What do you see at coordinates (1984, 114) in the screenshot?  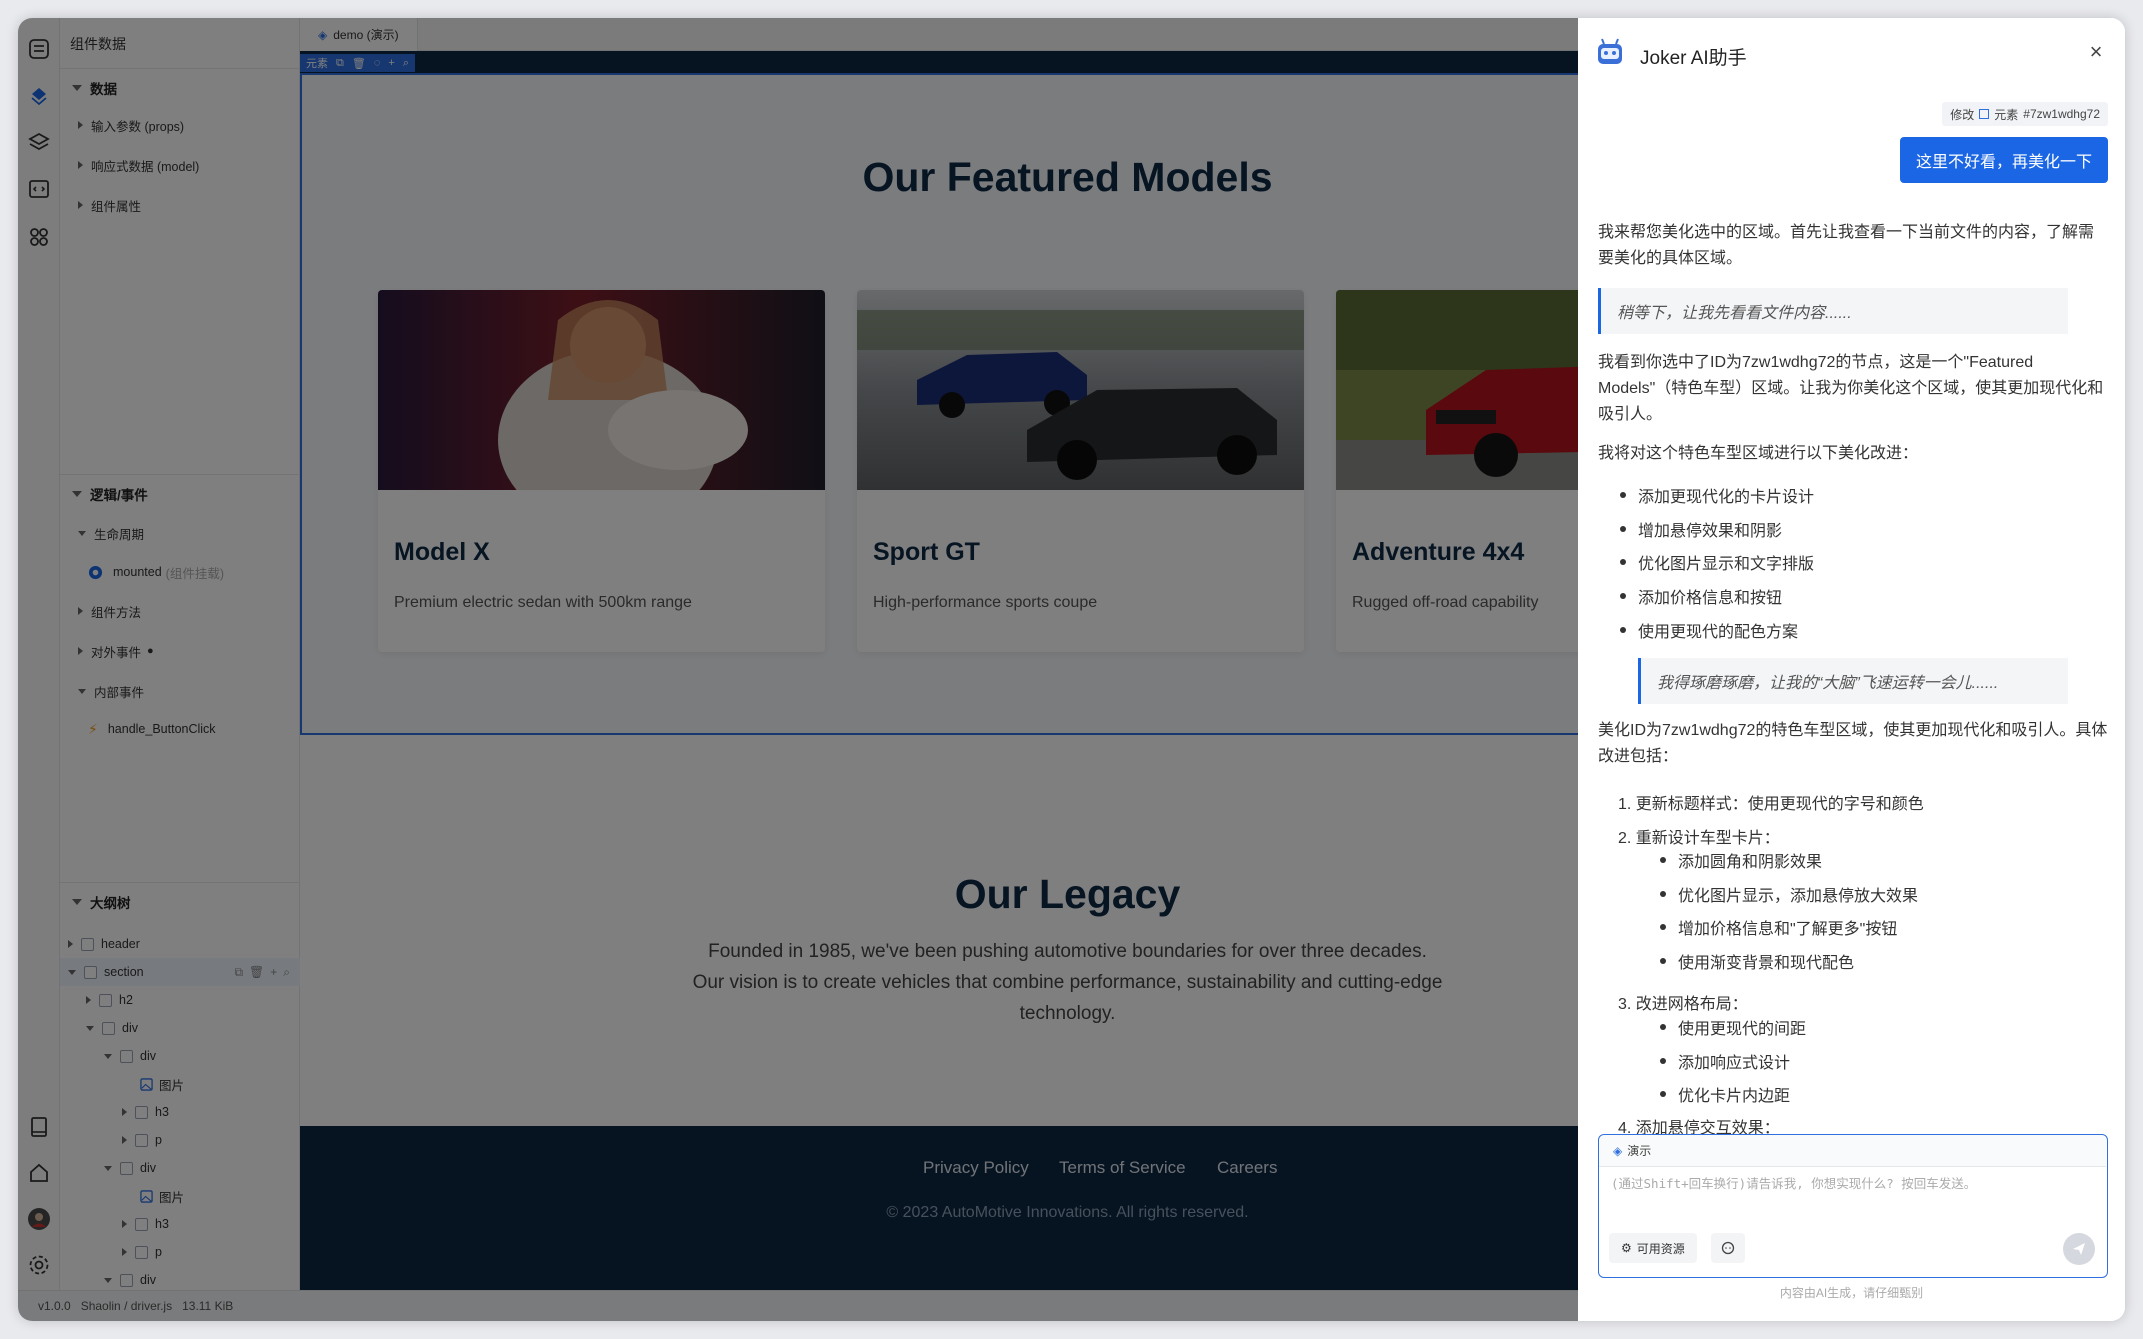 I see `element-icon` at bounding box center [1984, 114].